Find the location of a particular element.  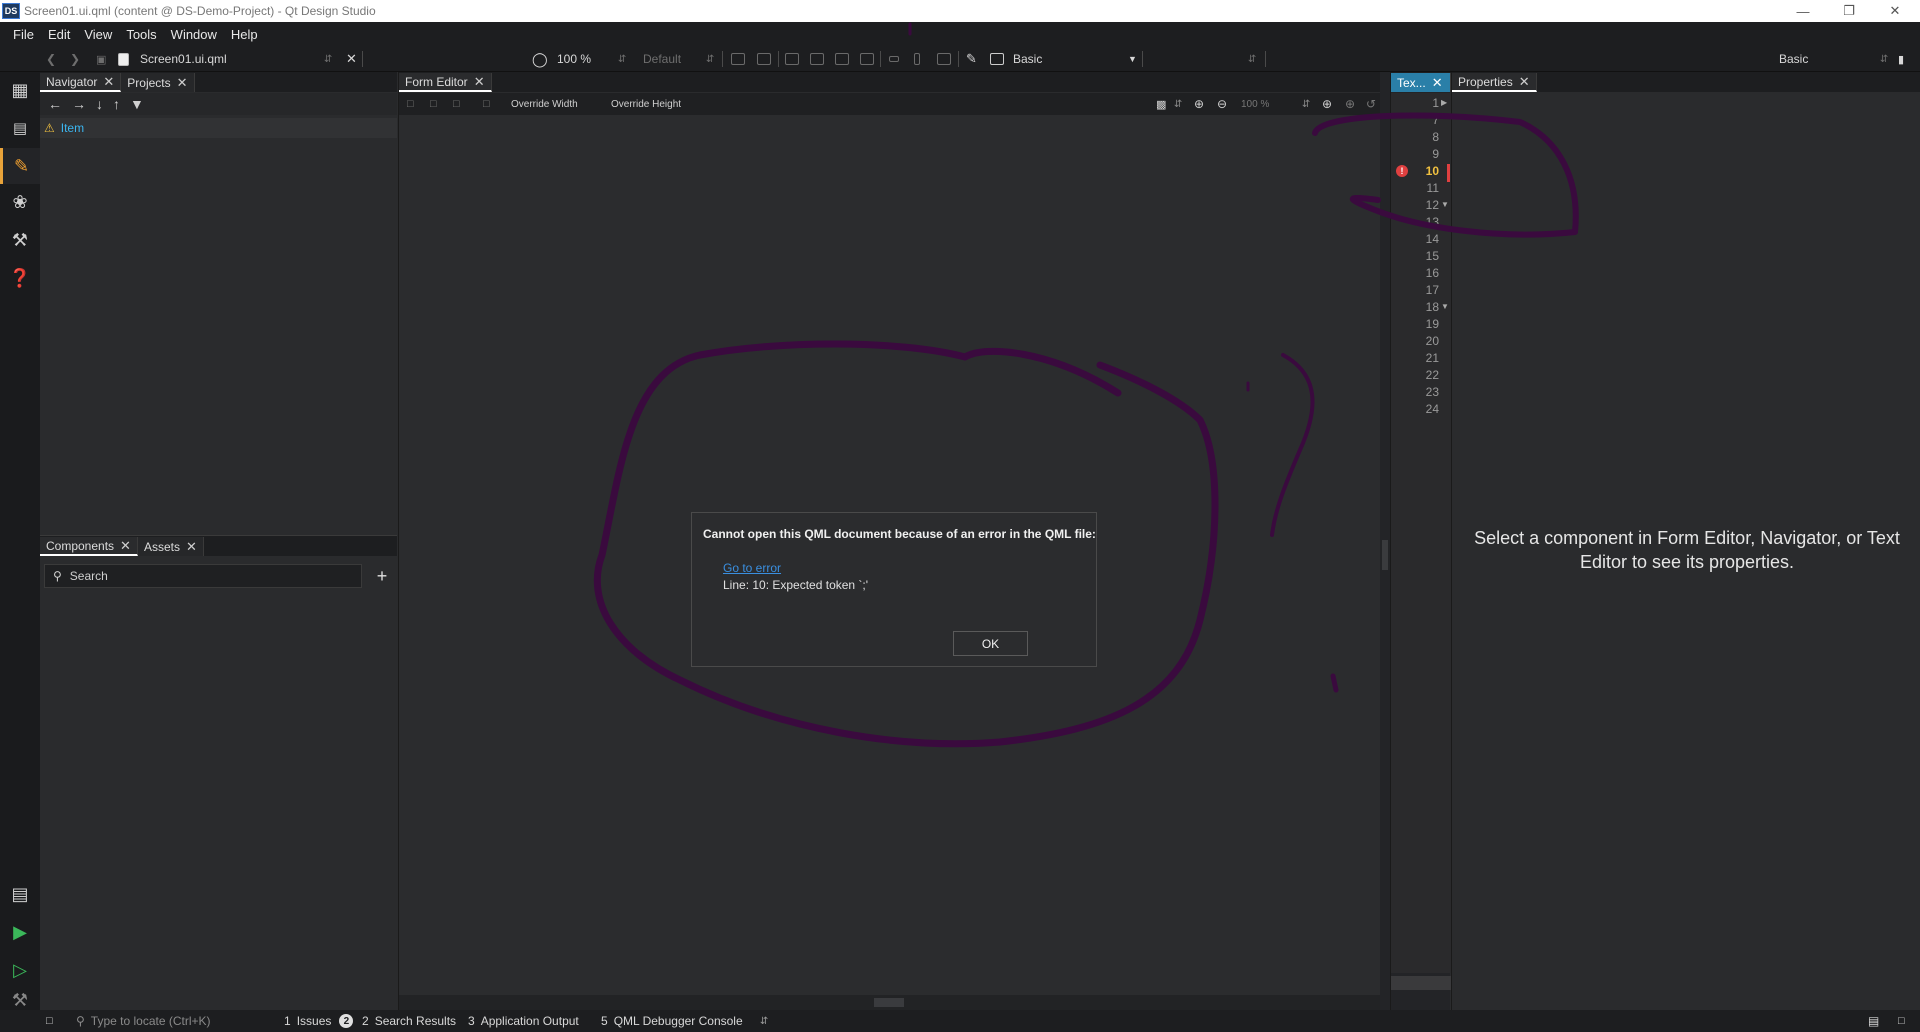

line-number: 23 is located at coordinates (1415, 392).